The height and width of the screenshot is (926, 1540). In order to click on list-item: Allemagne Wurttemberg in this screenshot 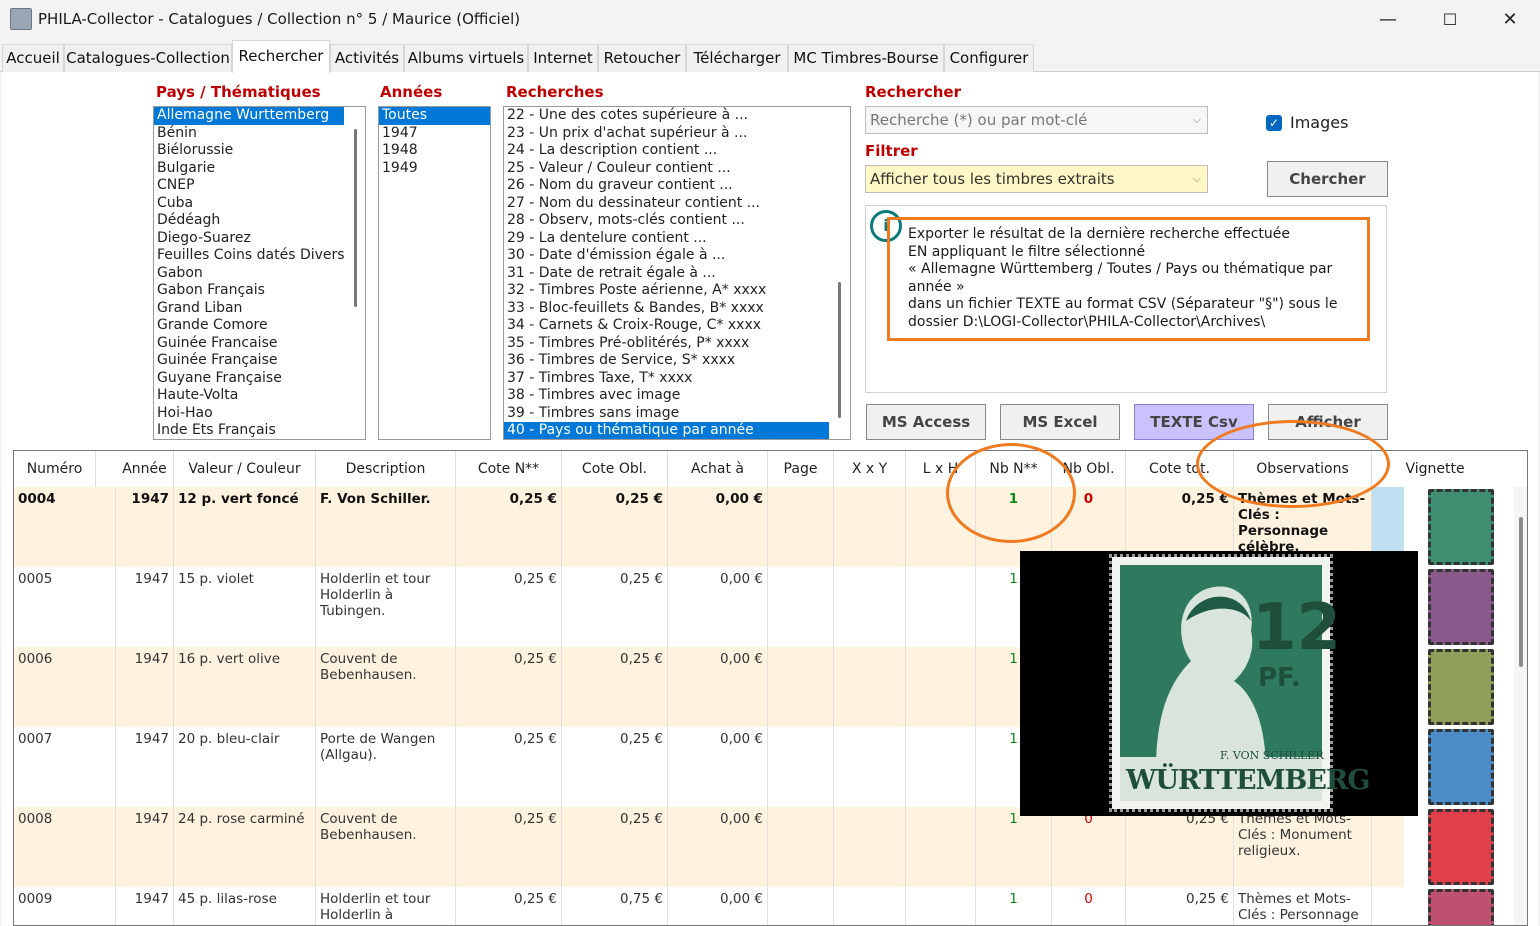, I will do `click(249, 116)`.